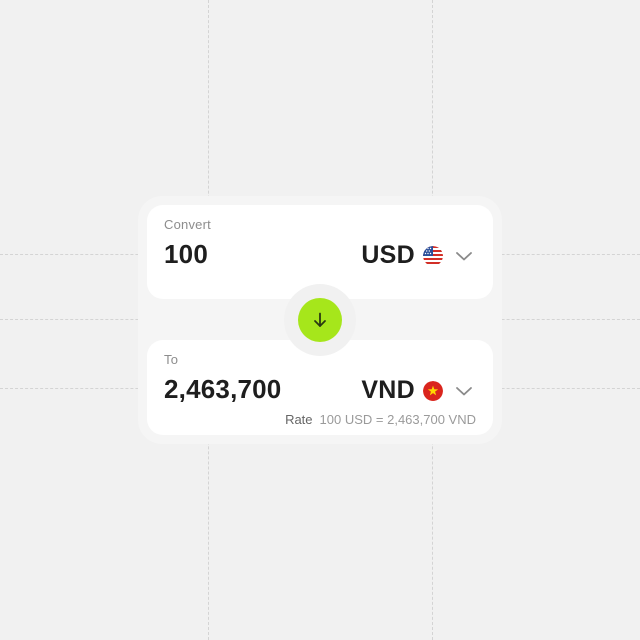  Describe the element at coordinates (187, 224) in the screenshot. I see `convert-label: Convert` at that location.